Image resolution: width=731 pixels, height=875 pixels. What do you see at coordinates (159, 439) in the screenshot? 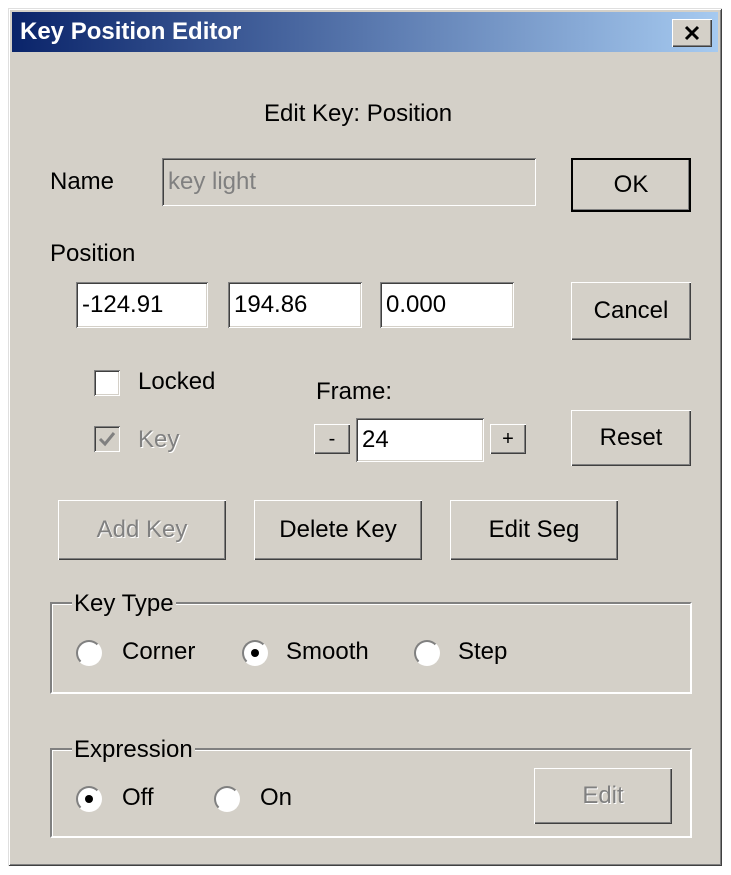
I see `key-label: Key` at bounding box center [159, 439].